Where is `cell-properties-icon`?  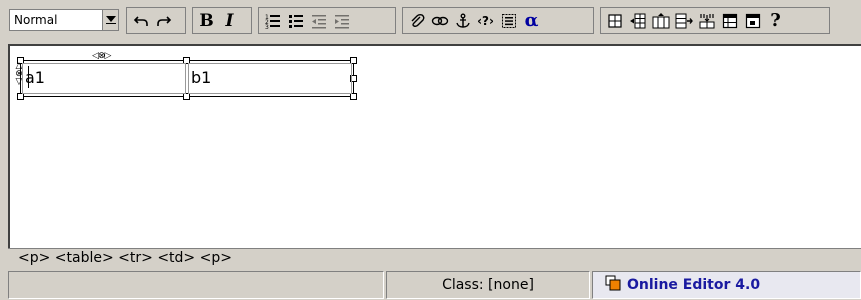
cell-properties-icon is located at coordinates (752, 20).